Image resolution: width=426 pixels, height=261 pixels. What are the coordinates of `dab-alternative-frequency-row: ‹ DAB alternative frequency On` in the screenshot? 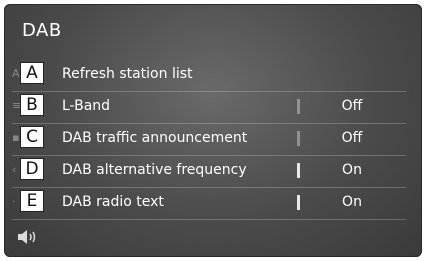 It's located at (209, 171).